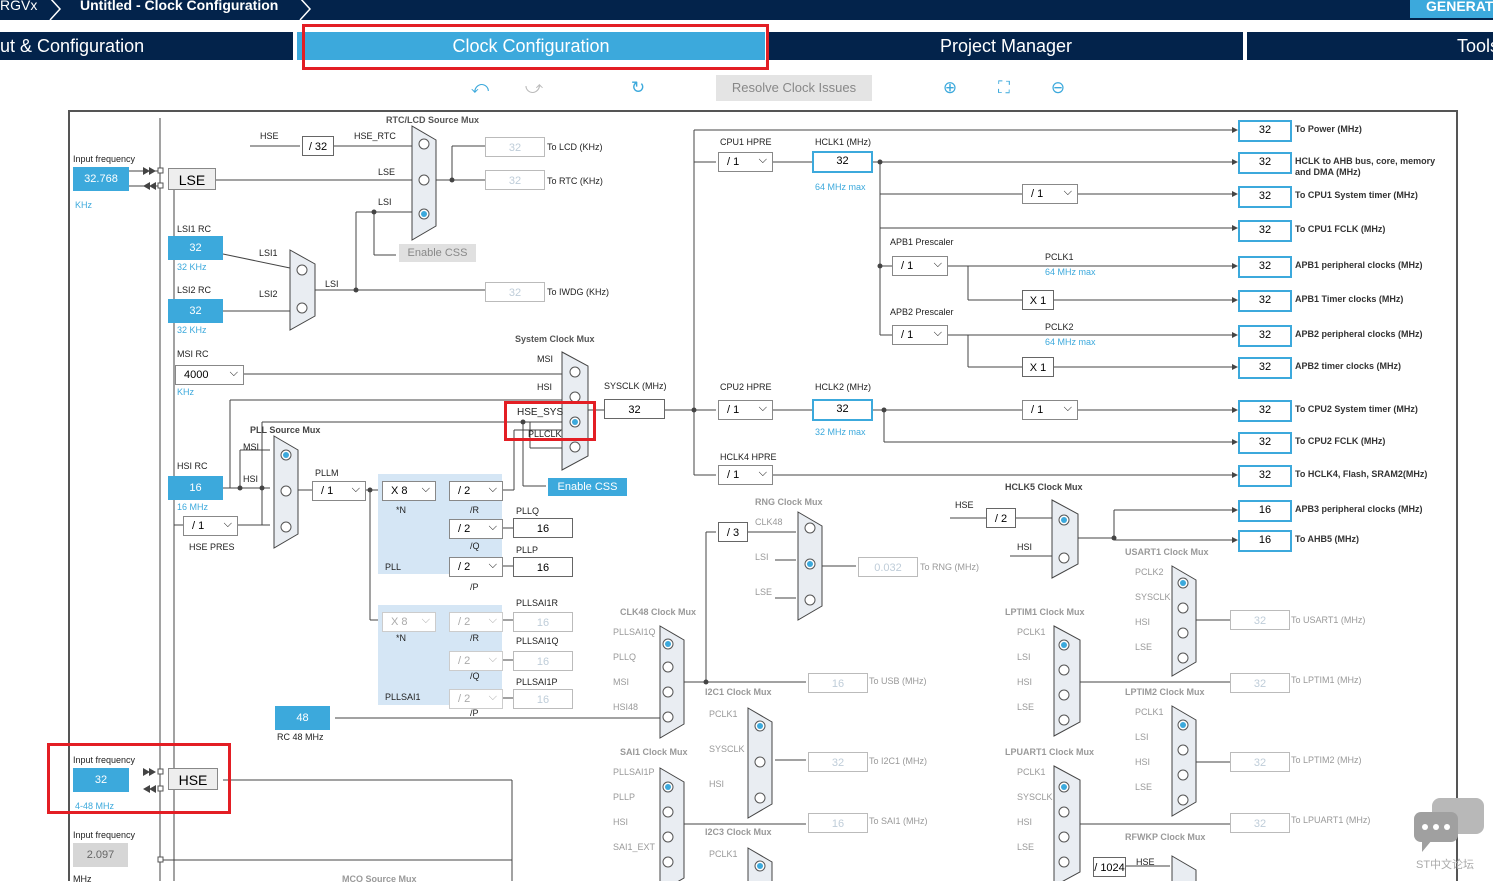 The image size is (1493, 885). Describe the element at coordinates (537, 603) in the screenshot. I see `pllsai1r-out-label: PLLSAI1R` at that location.